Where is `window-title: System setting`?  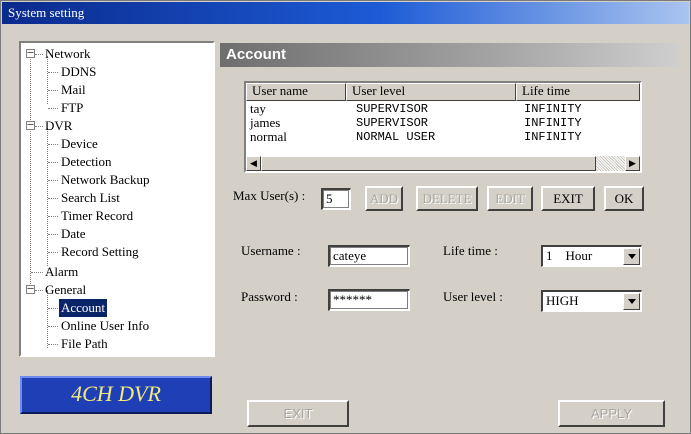 window-title: System setting is located at coordinates (345, 13).